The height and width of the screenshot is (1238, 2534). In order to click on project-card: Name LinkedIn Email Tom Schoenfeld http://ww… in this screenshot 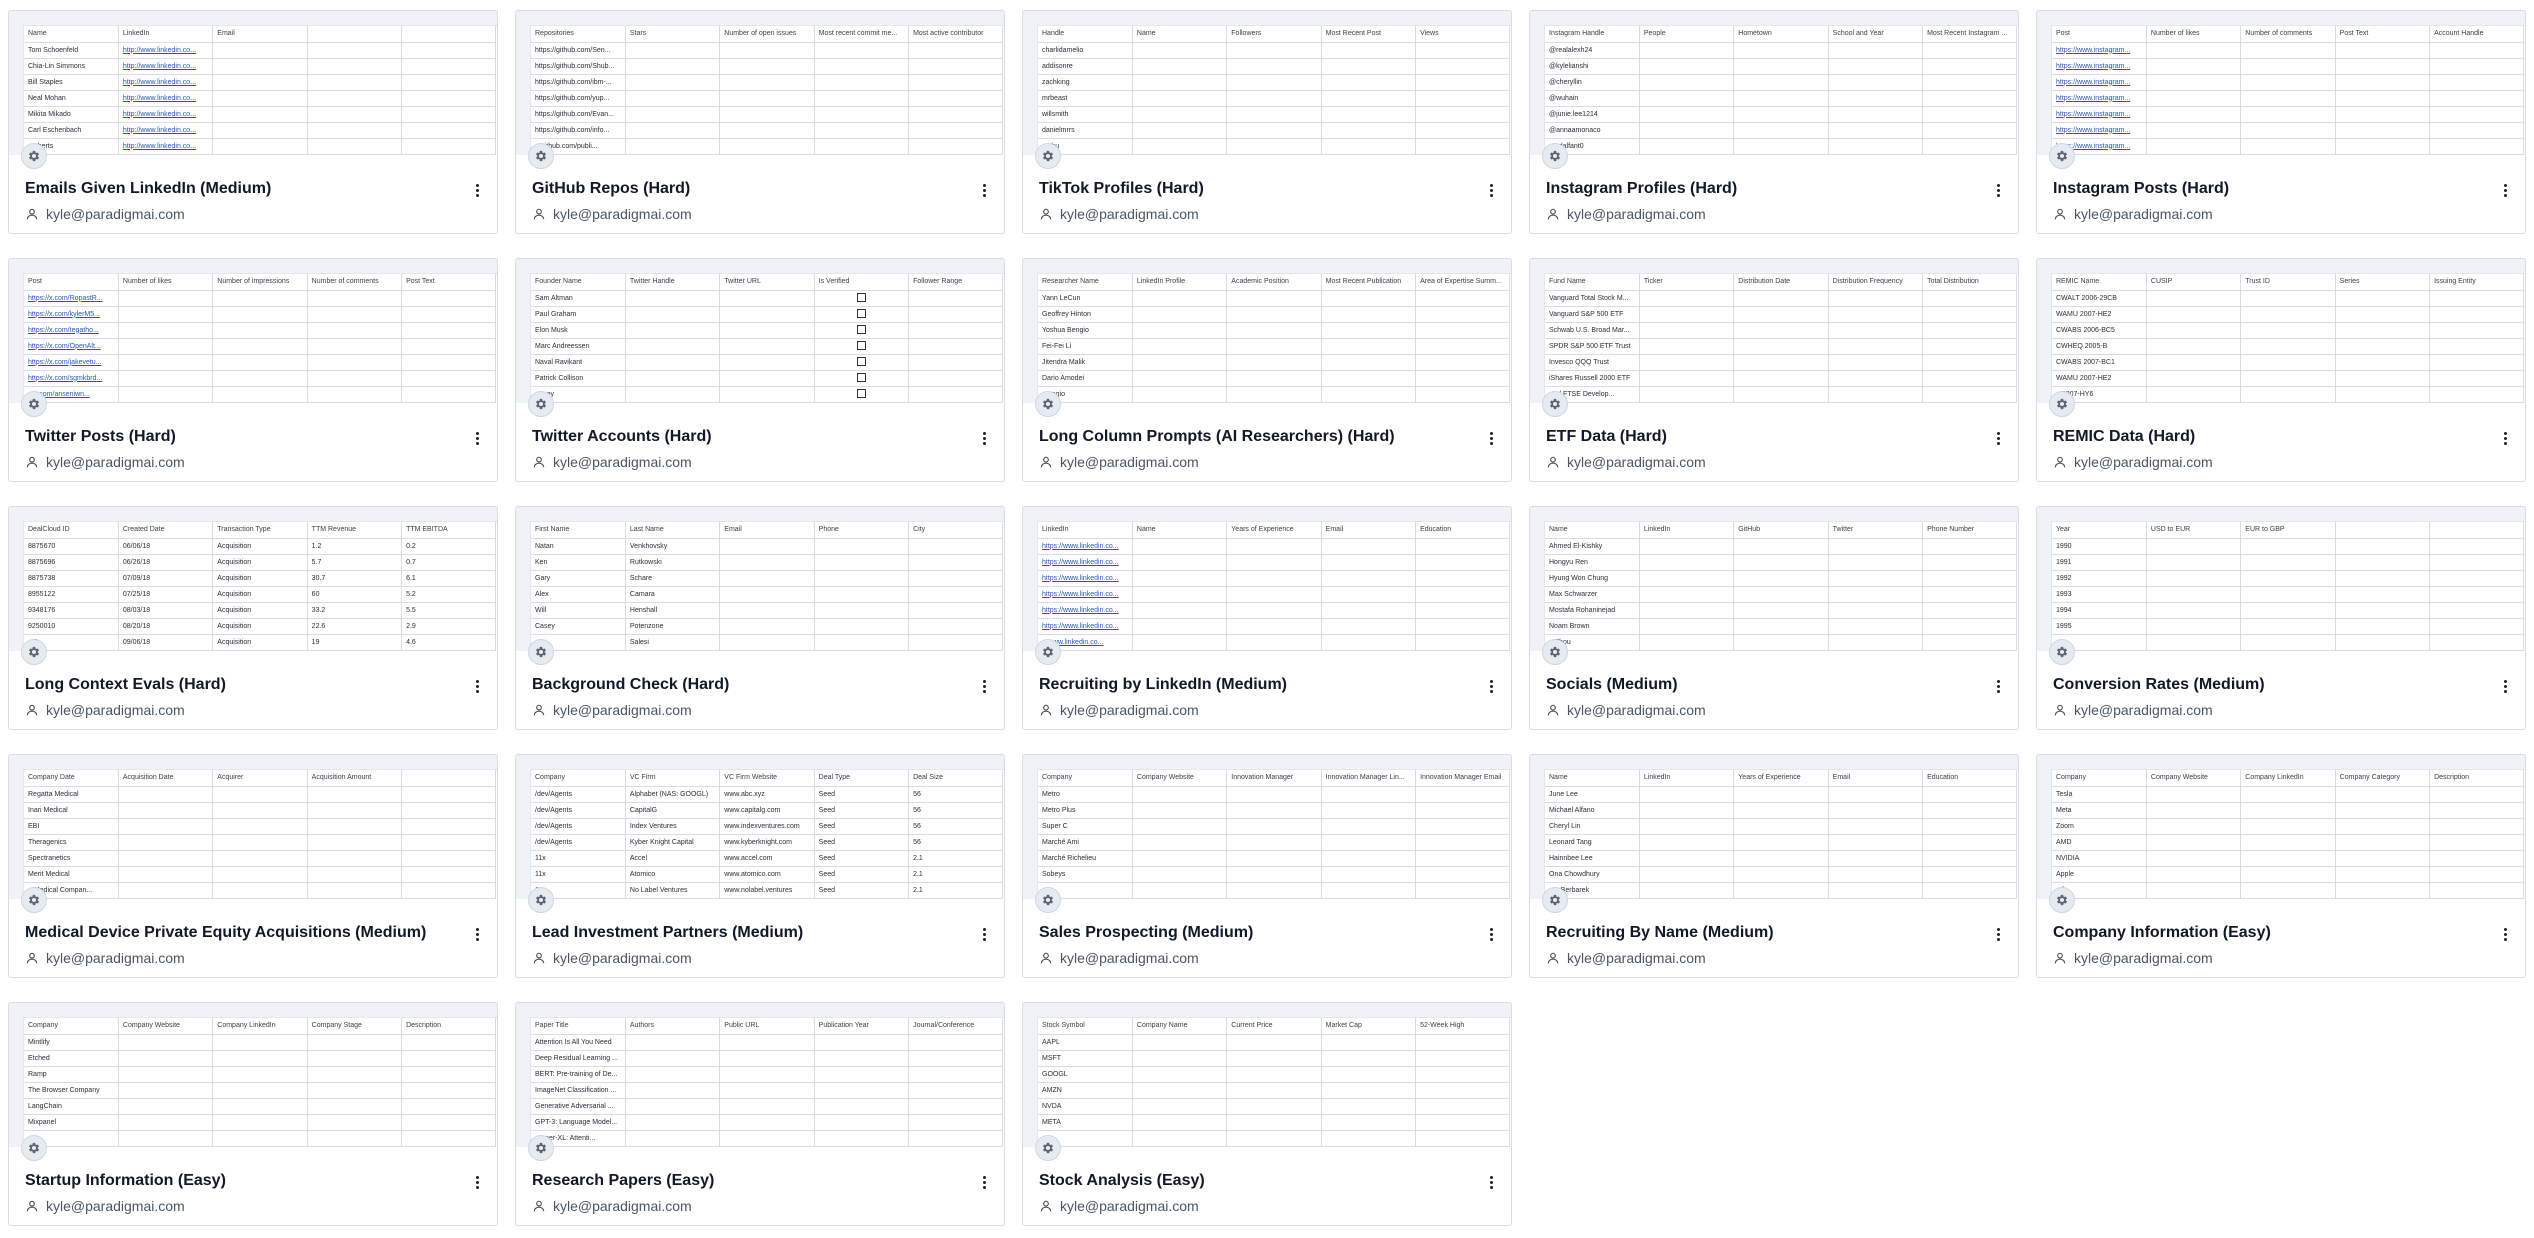, I will do `click(253, 122)`.